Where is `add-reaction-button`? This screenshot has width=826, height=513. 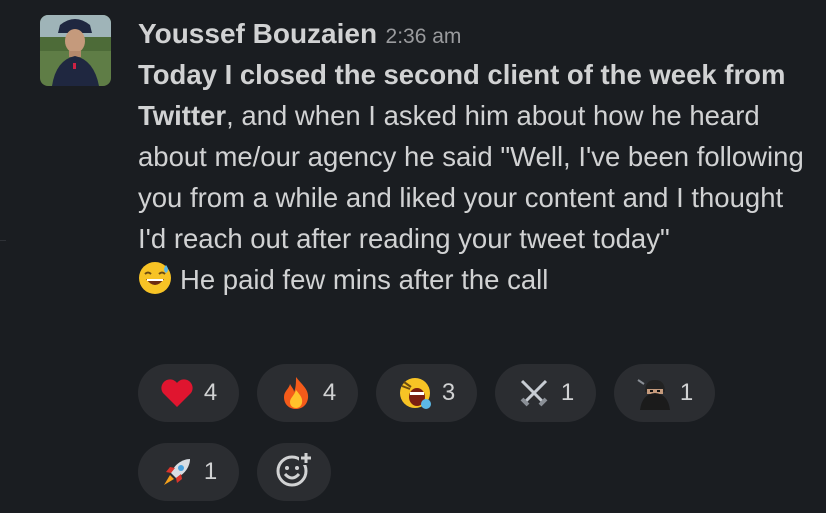 add-reaction-button is located at coordinates (294, 472).